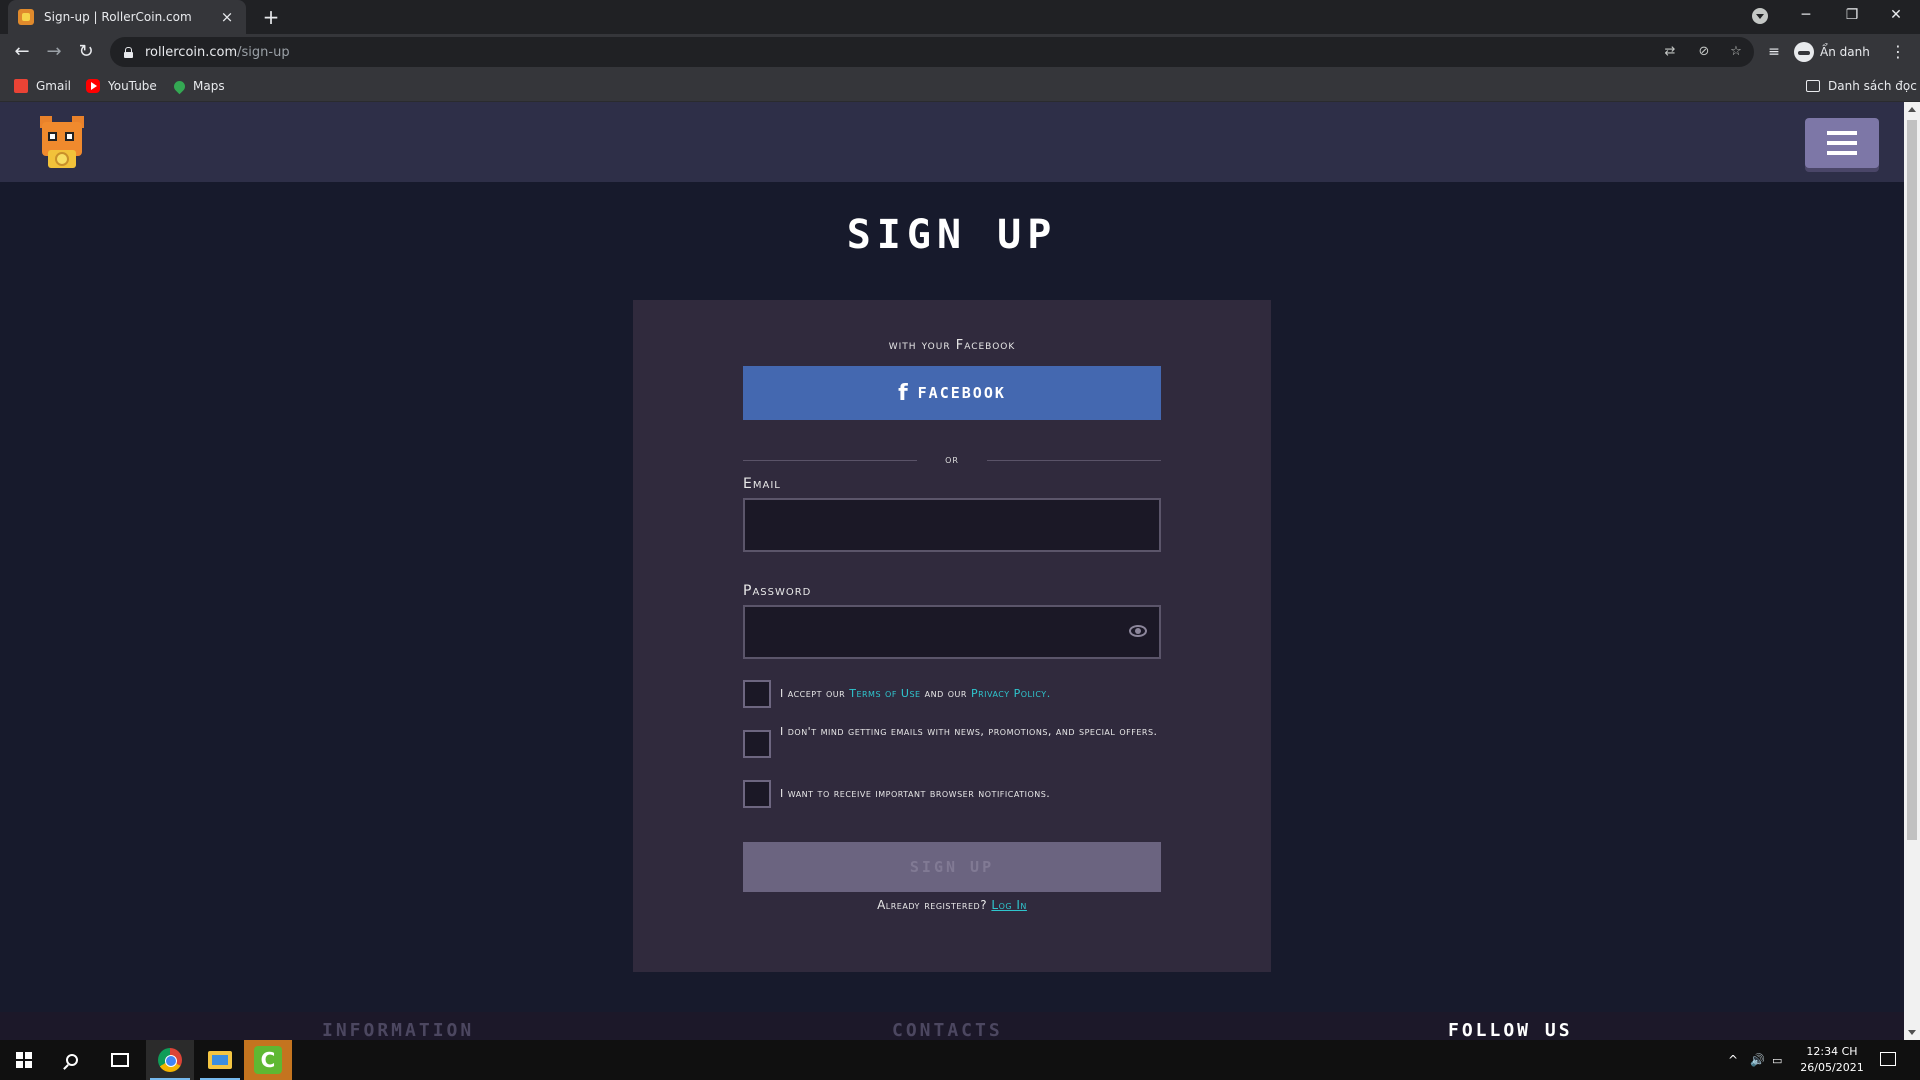 This screenshot has height=1080, width=1920. What do you see at coordinates (93, 86) in the screenshot?
I see `youtube-icon` at bounding box center [93, 86].